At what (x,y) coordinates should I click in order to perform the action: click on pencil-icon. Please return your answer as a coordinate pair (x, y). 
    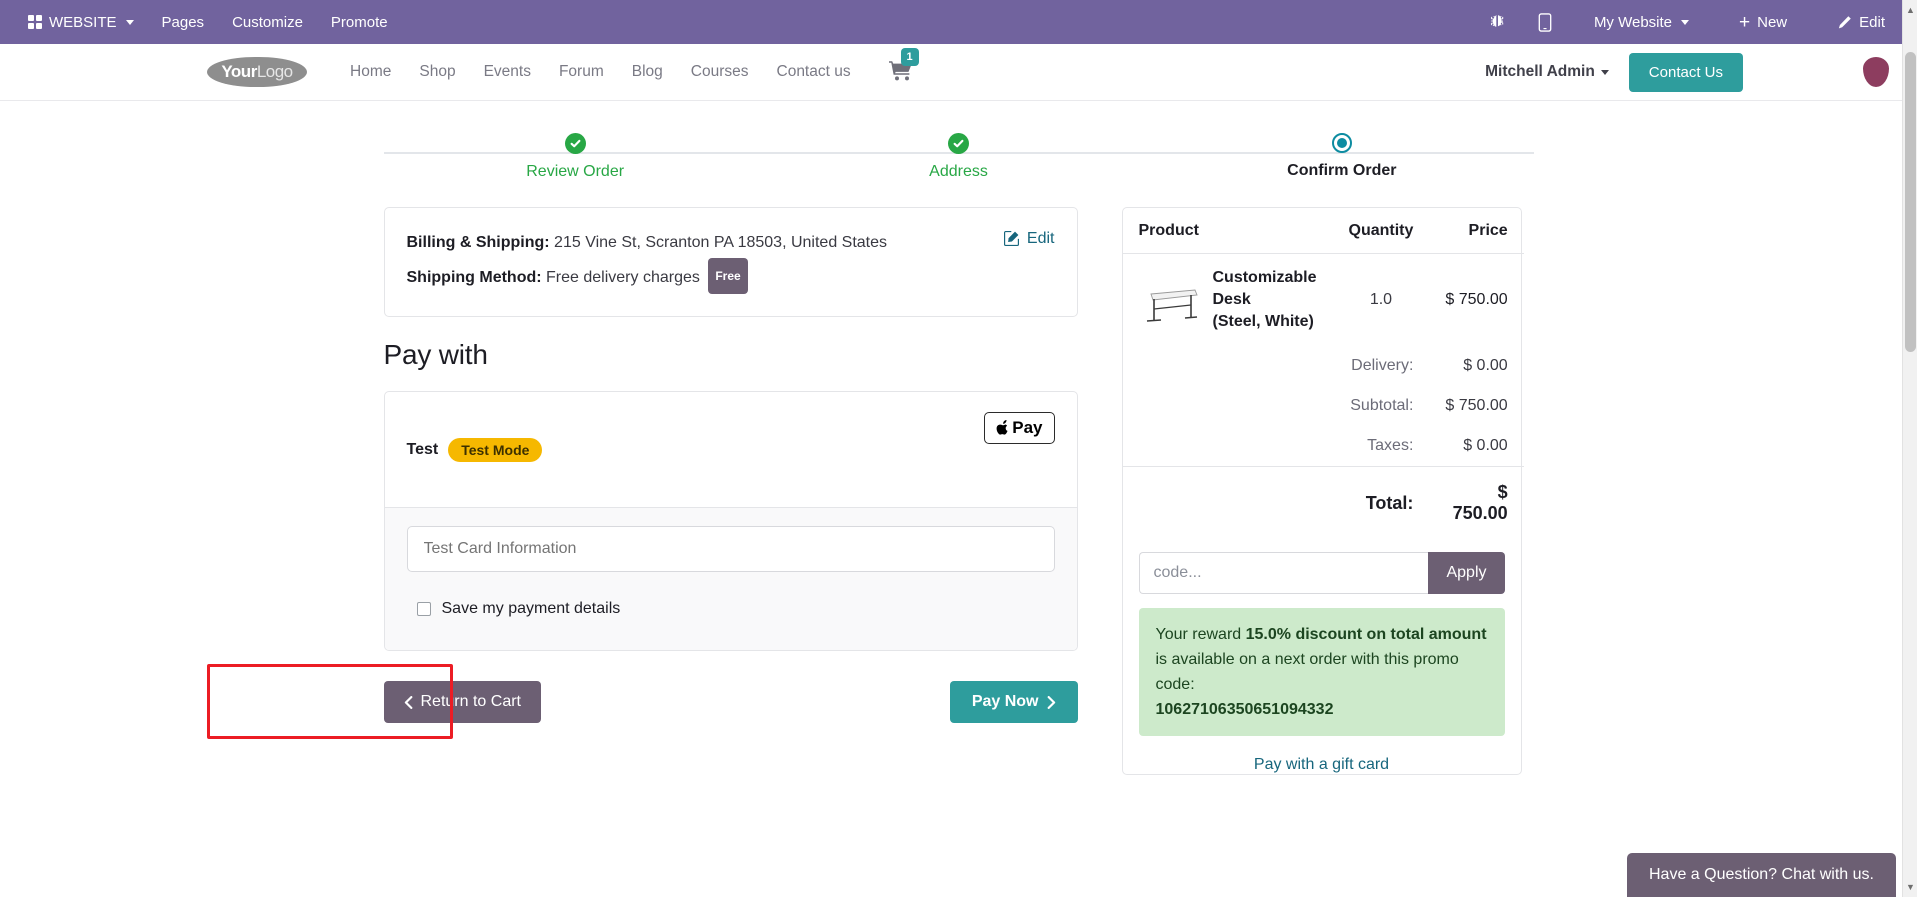
    Looking at the image, I should click on (1845, 21).